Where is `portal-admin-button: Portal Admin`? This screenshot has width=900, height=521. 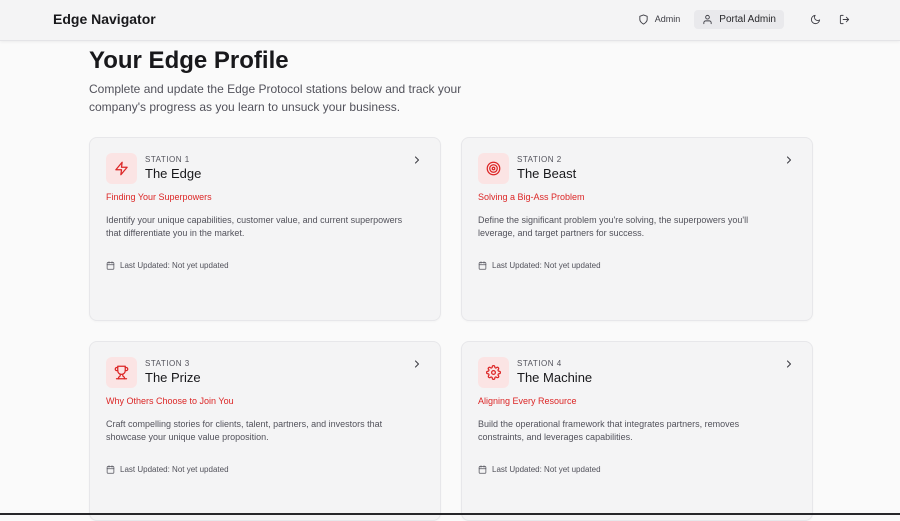 portal-admin-button: Portal Admin is located at coordinates (739, 19).